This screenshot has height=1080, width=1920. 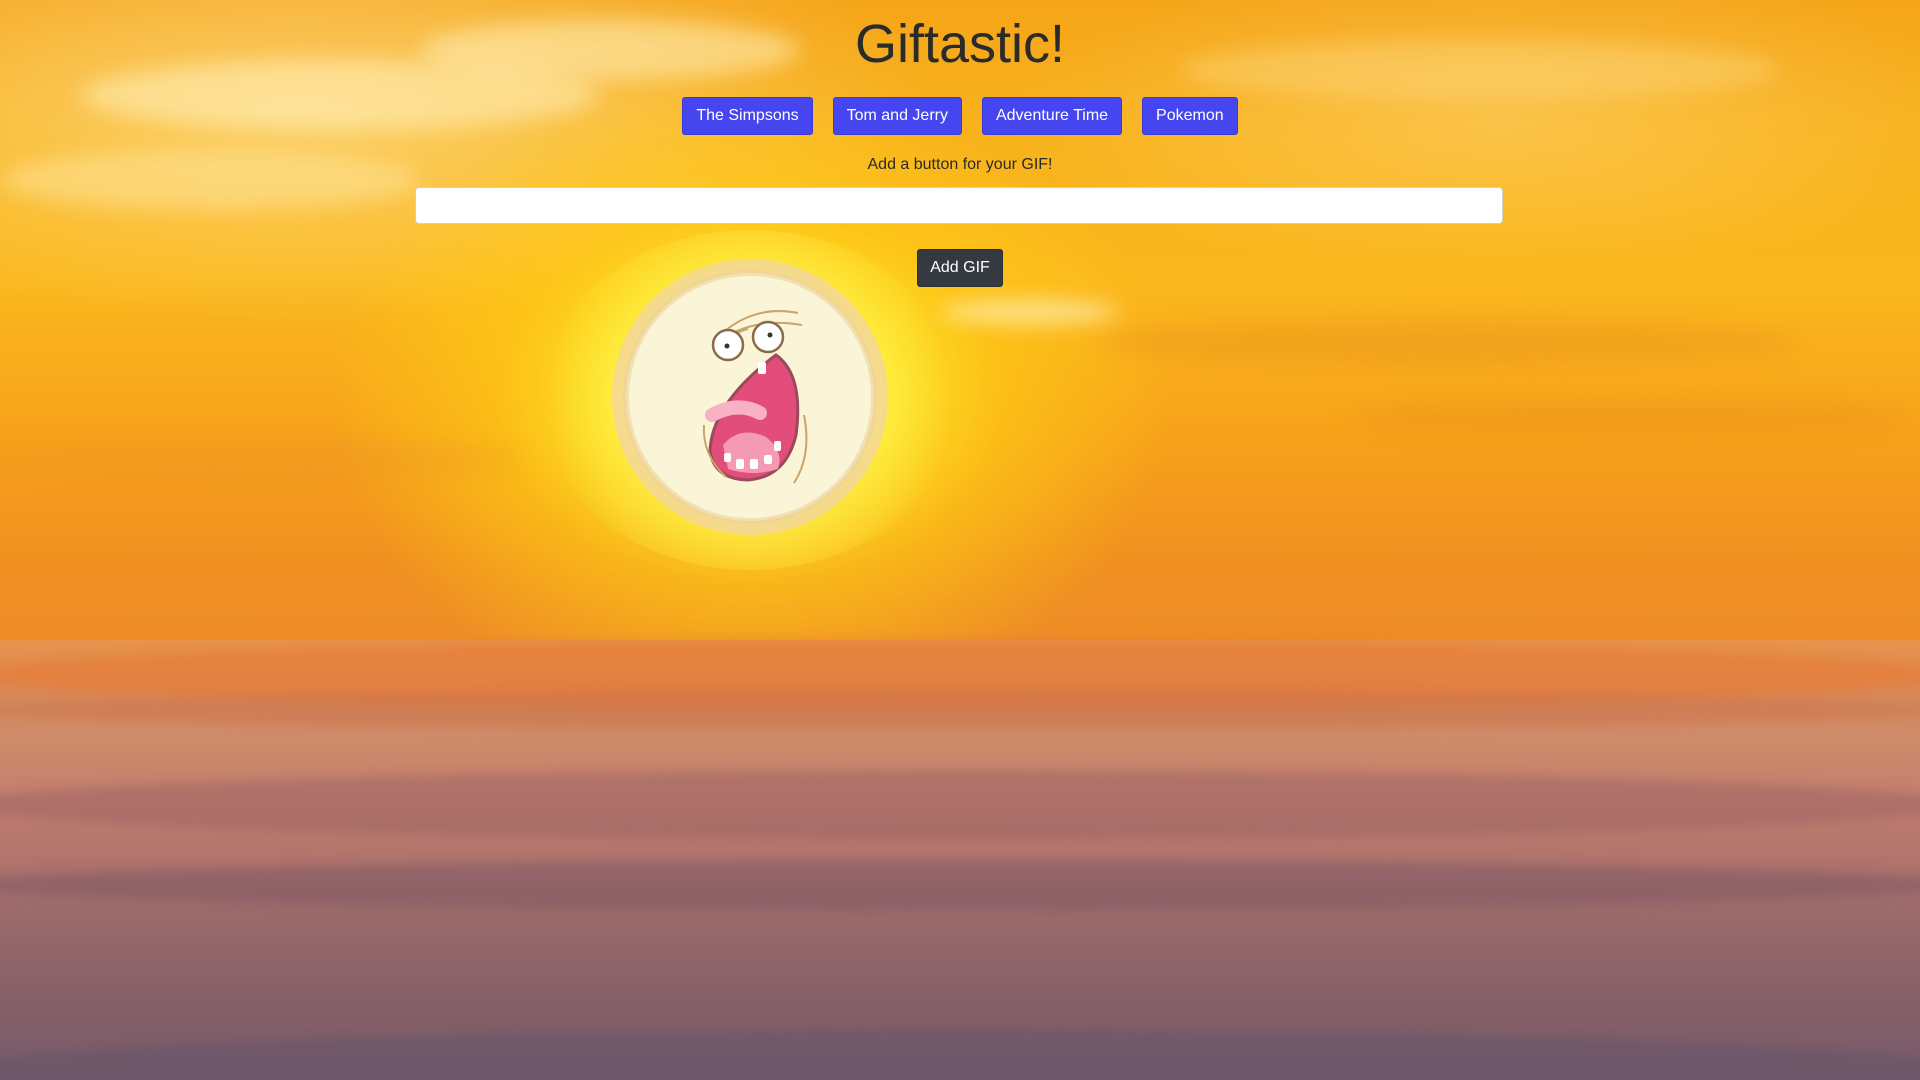 I want to click on topic-button-the-simpsons: The Simpsons, so click(x=747, y=116).